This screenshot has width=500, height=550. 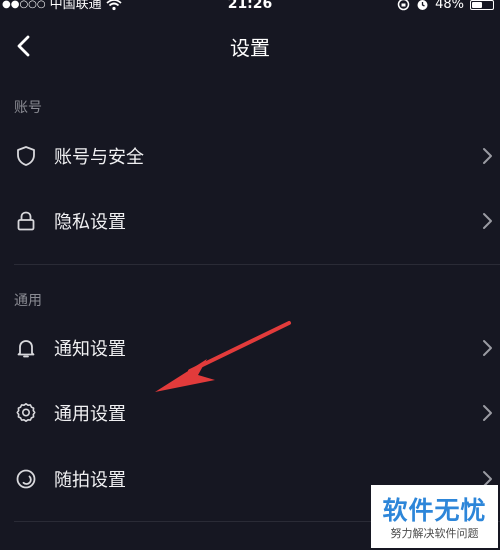 I want to click on row-general-settings: 通用设置, so click(x=250, y=413).